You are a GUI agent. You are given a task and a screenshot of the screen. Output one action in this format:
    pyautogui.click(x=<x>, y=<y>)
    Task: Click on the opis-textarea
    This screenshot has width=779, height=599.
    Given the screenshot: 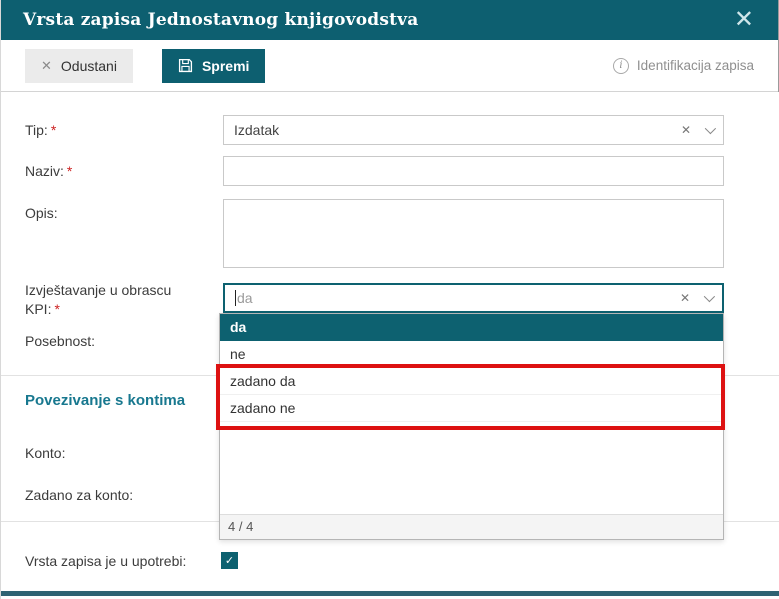 What is the action you would take?
    pyautogui.click(x=473, y=233)
    